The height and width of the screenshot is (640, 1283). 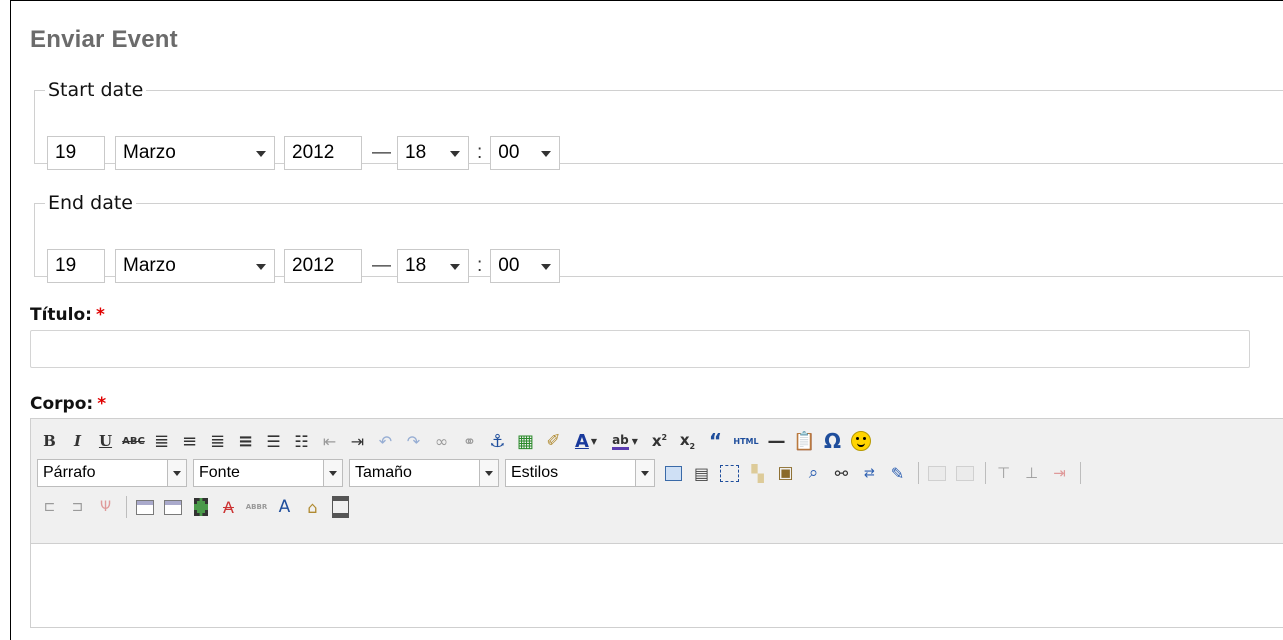 What do you see at coordinates (581, 441) in the screenshot?
I see `text-color-icon: A` at bounding box center [581, 441].